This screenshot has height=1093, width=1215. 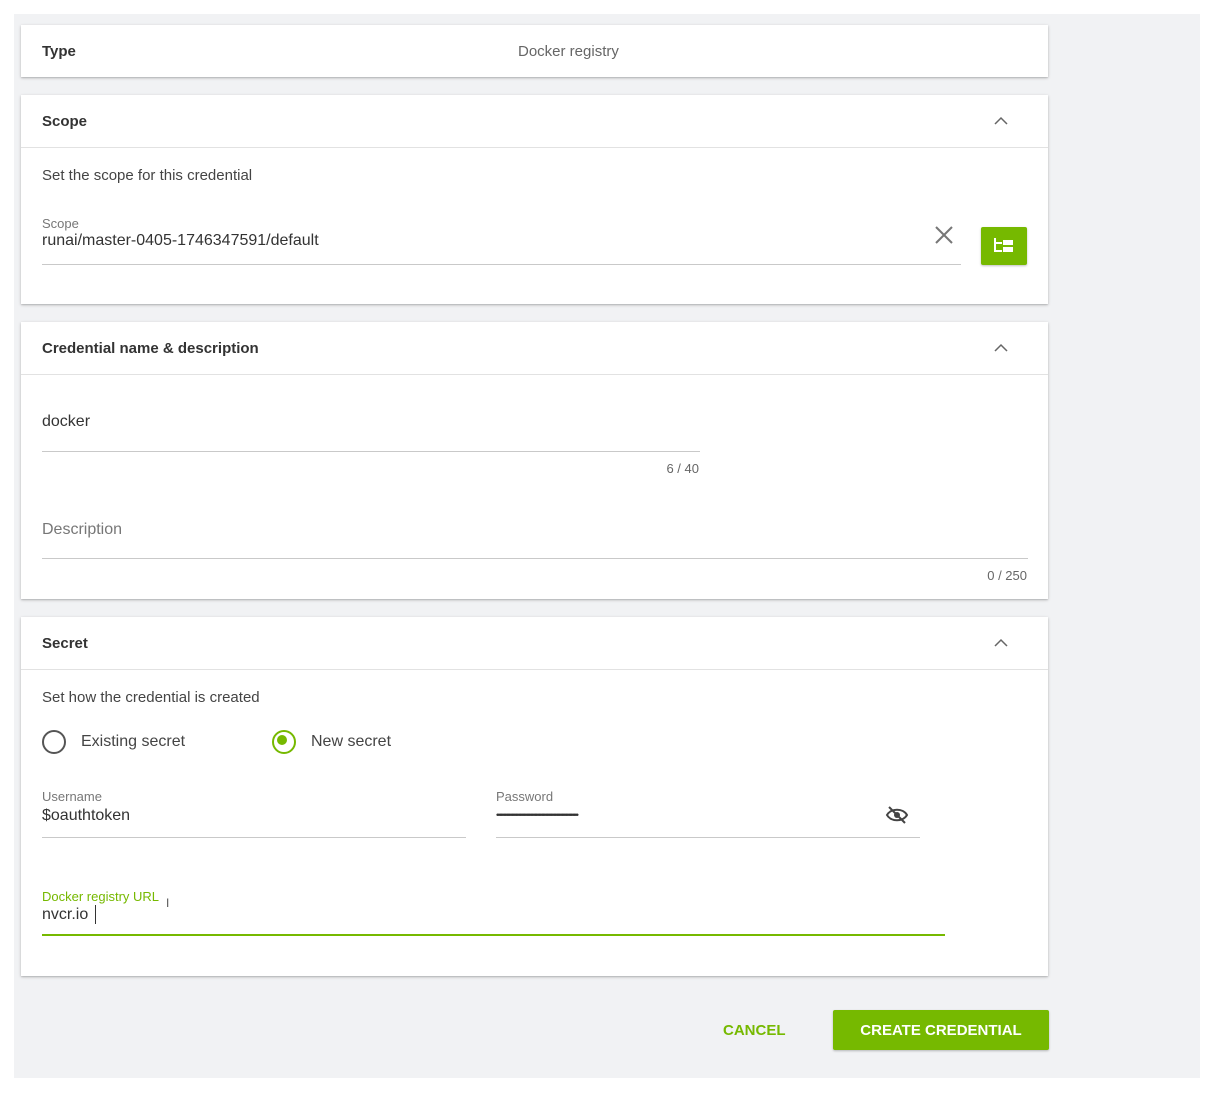 I want to click on radio-existing-secret-label: Existing secret, so click(x=133, y=741).